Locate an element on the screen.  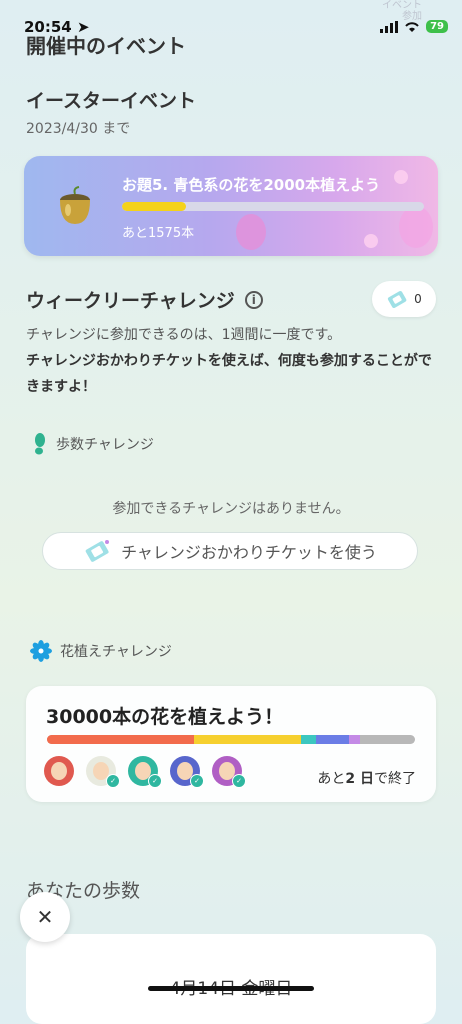
steps-challenge-label-text: 歩数チャレンジ is located at coordinates (105, 445).